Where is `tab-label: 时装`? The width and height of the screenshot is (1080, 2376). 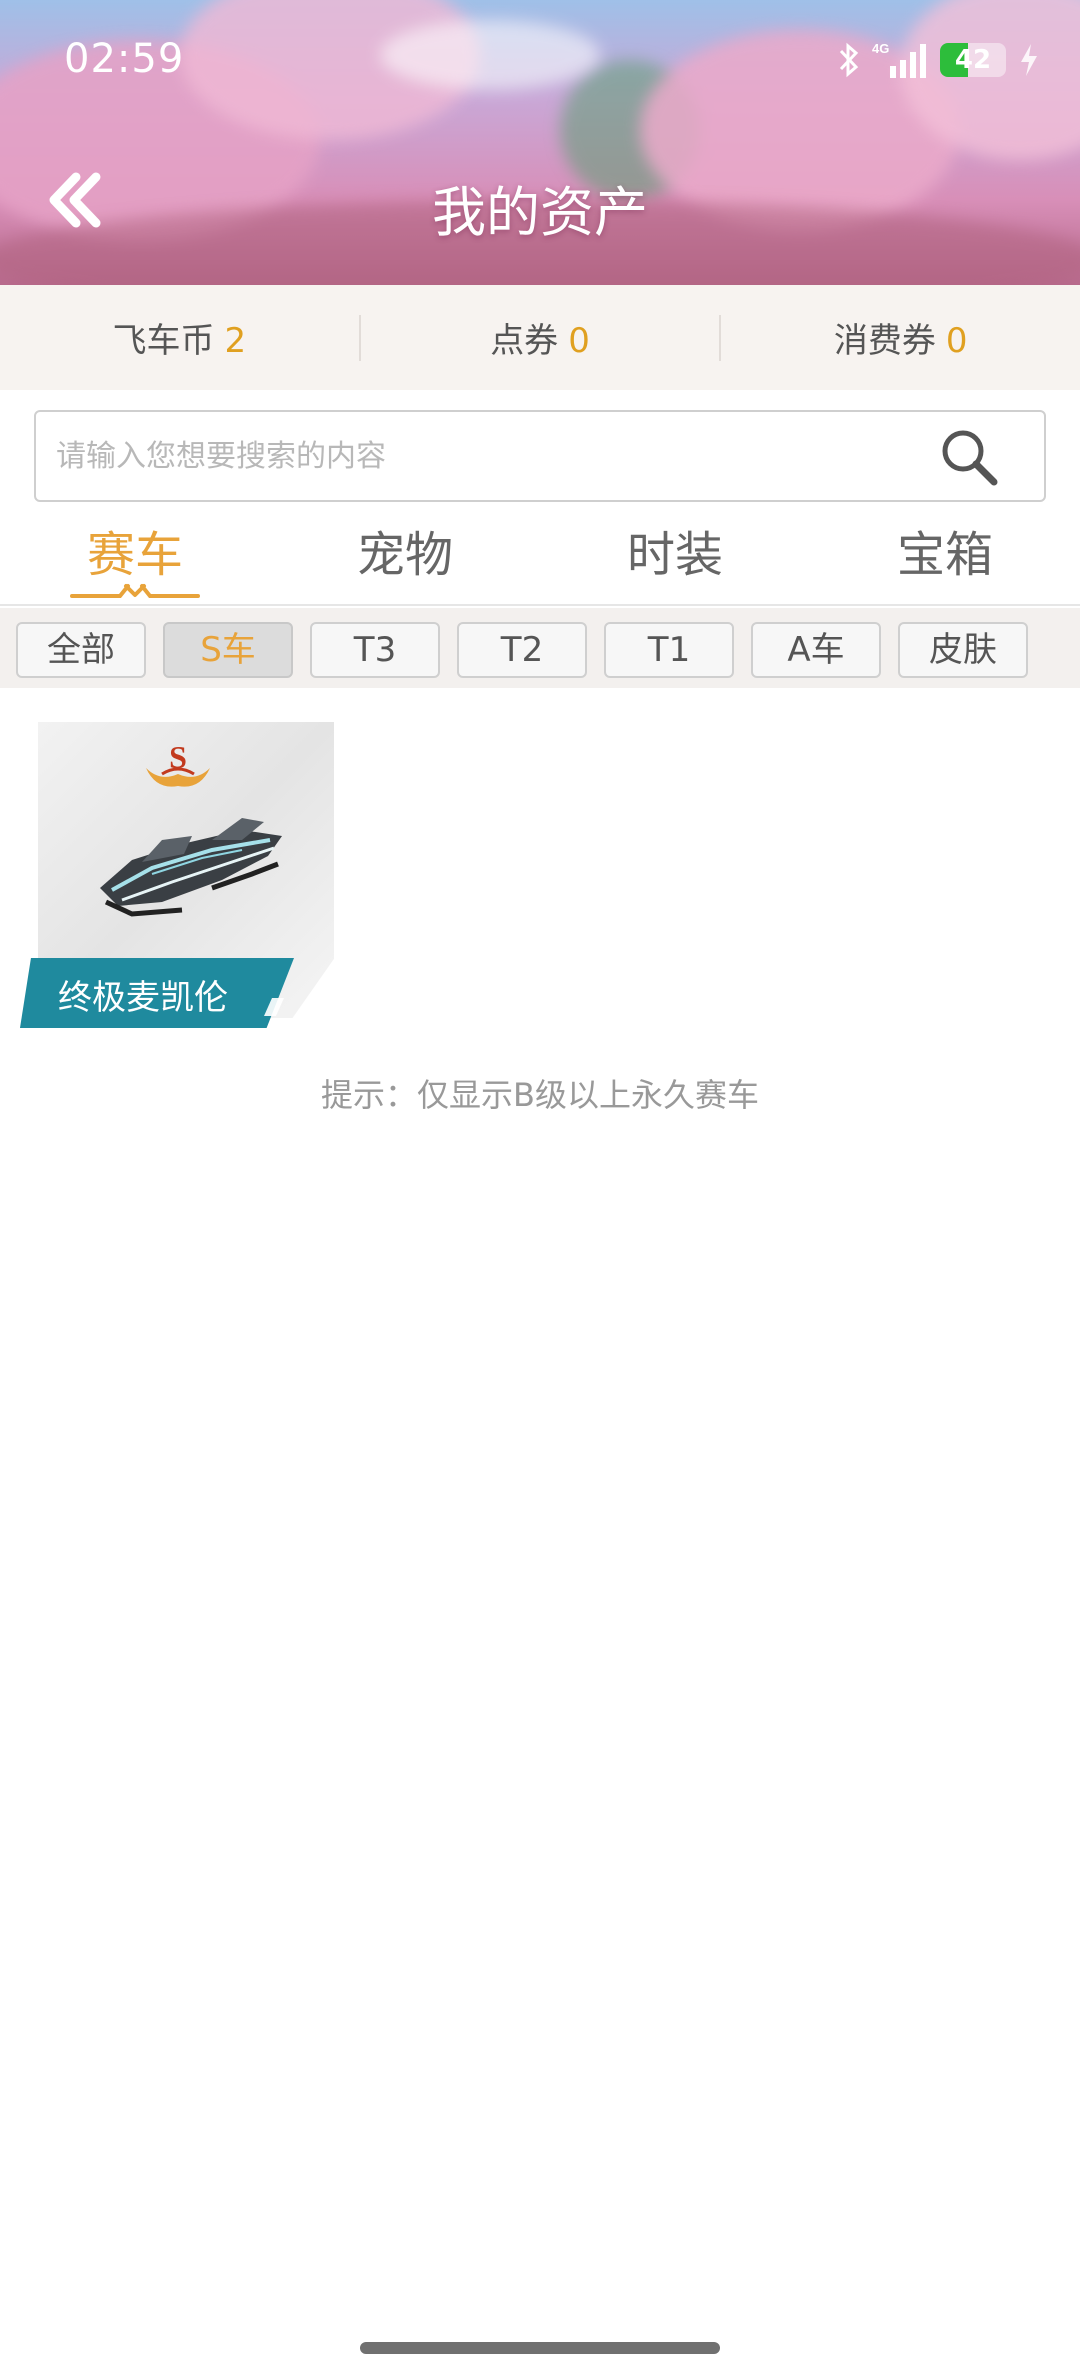
tab-label: 时装 is located at coordinates (674, 555).